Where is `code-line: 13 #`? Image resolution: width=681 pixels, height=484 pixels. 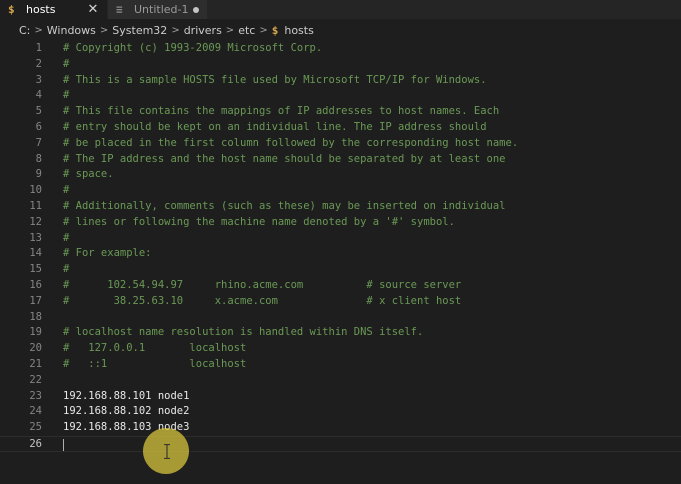
code-line: 13 # is located at coordinates (340, 239).